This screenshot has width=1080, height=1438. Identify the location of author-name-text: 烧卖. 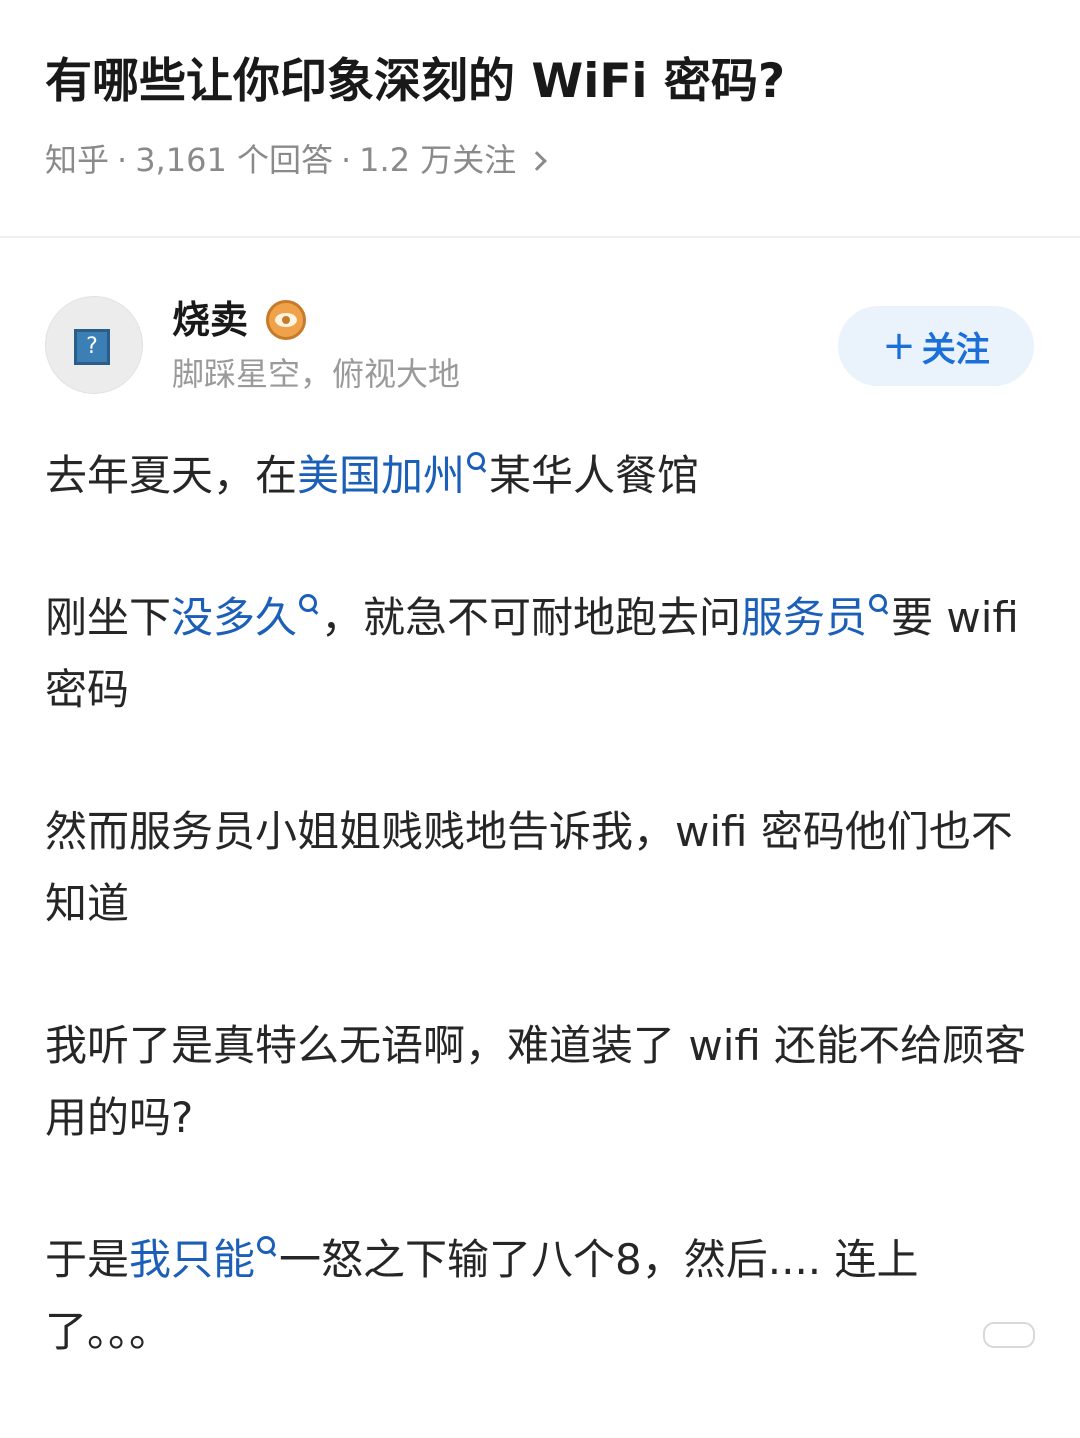
(210, 320).